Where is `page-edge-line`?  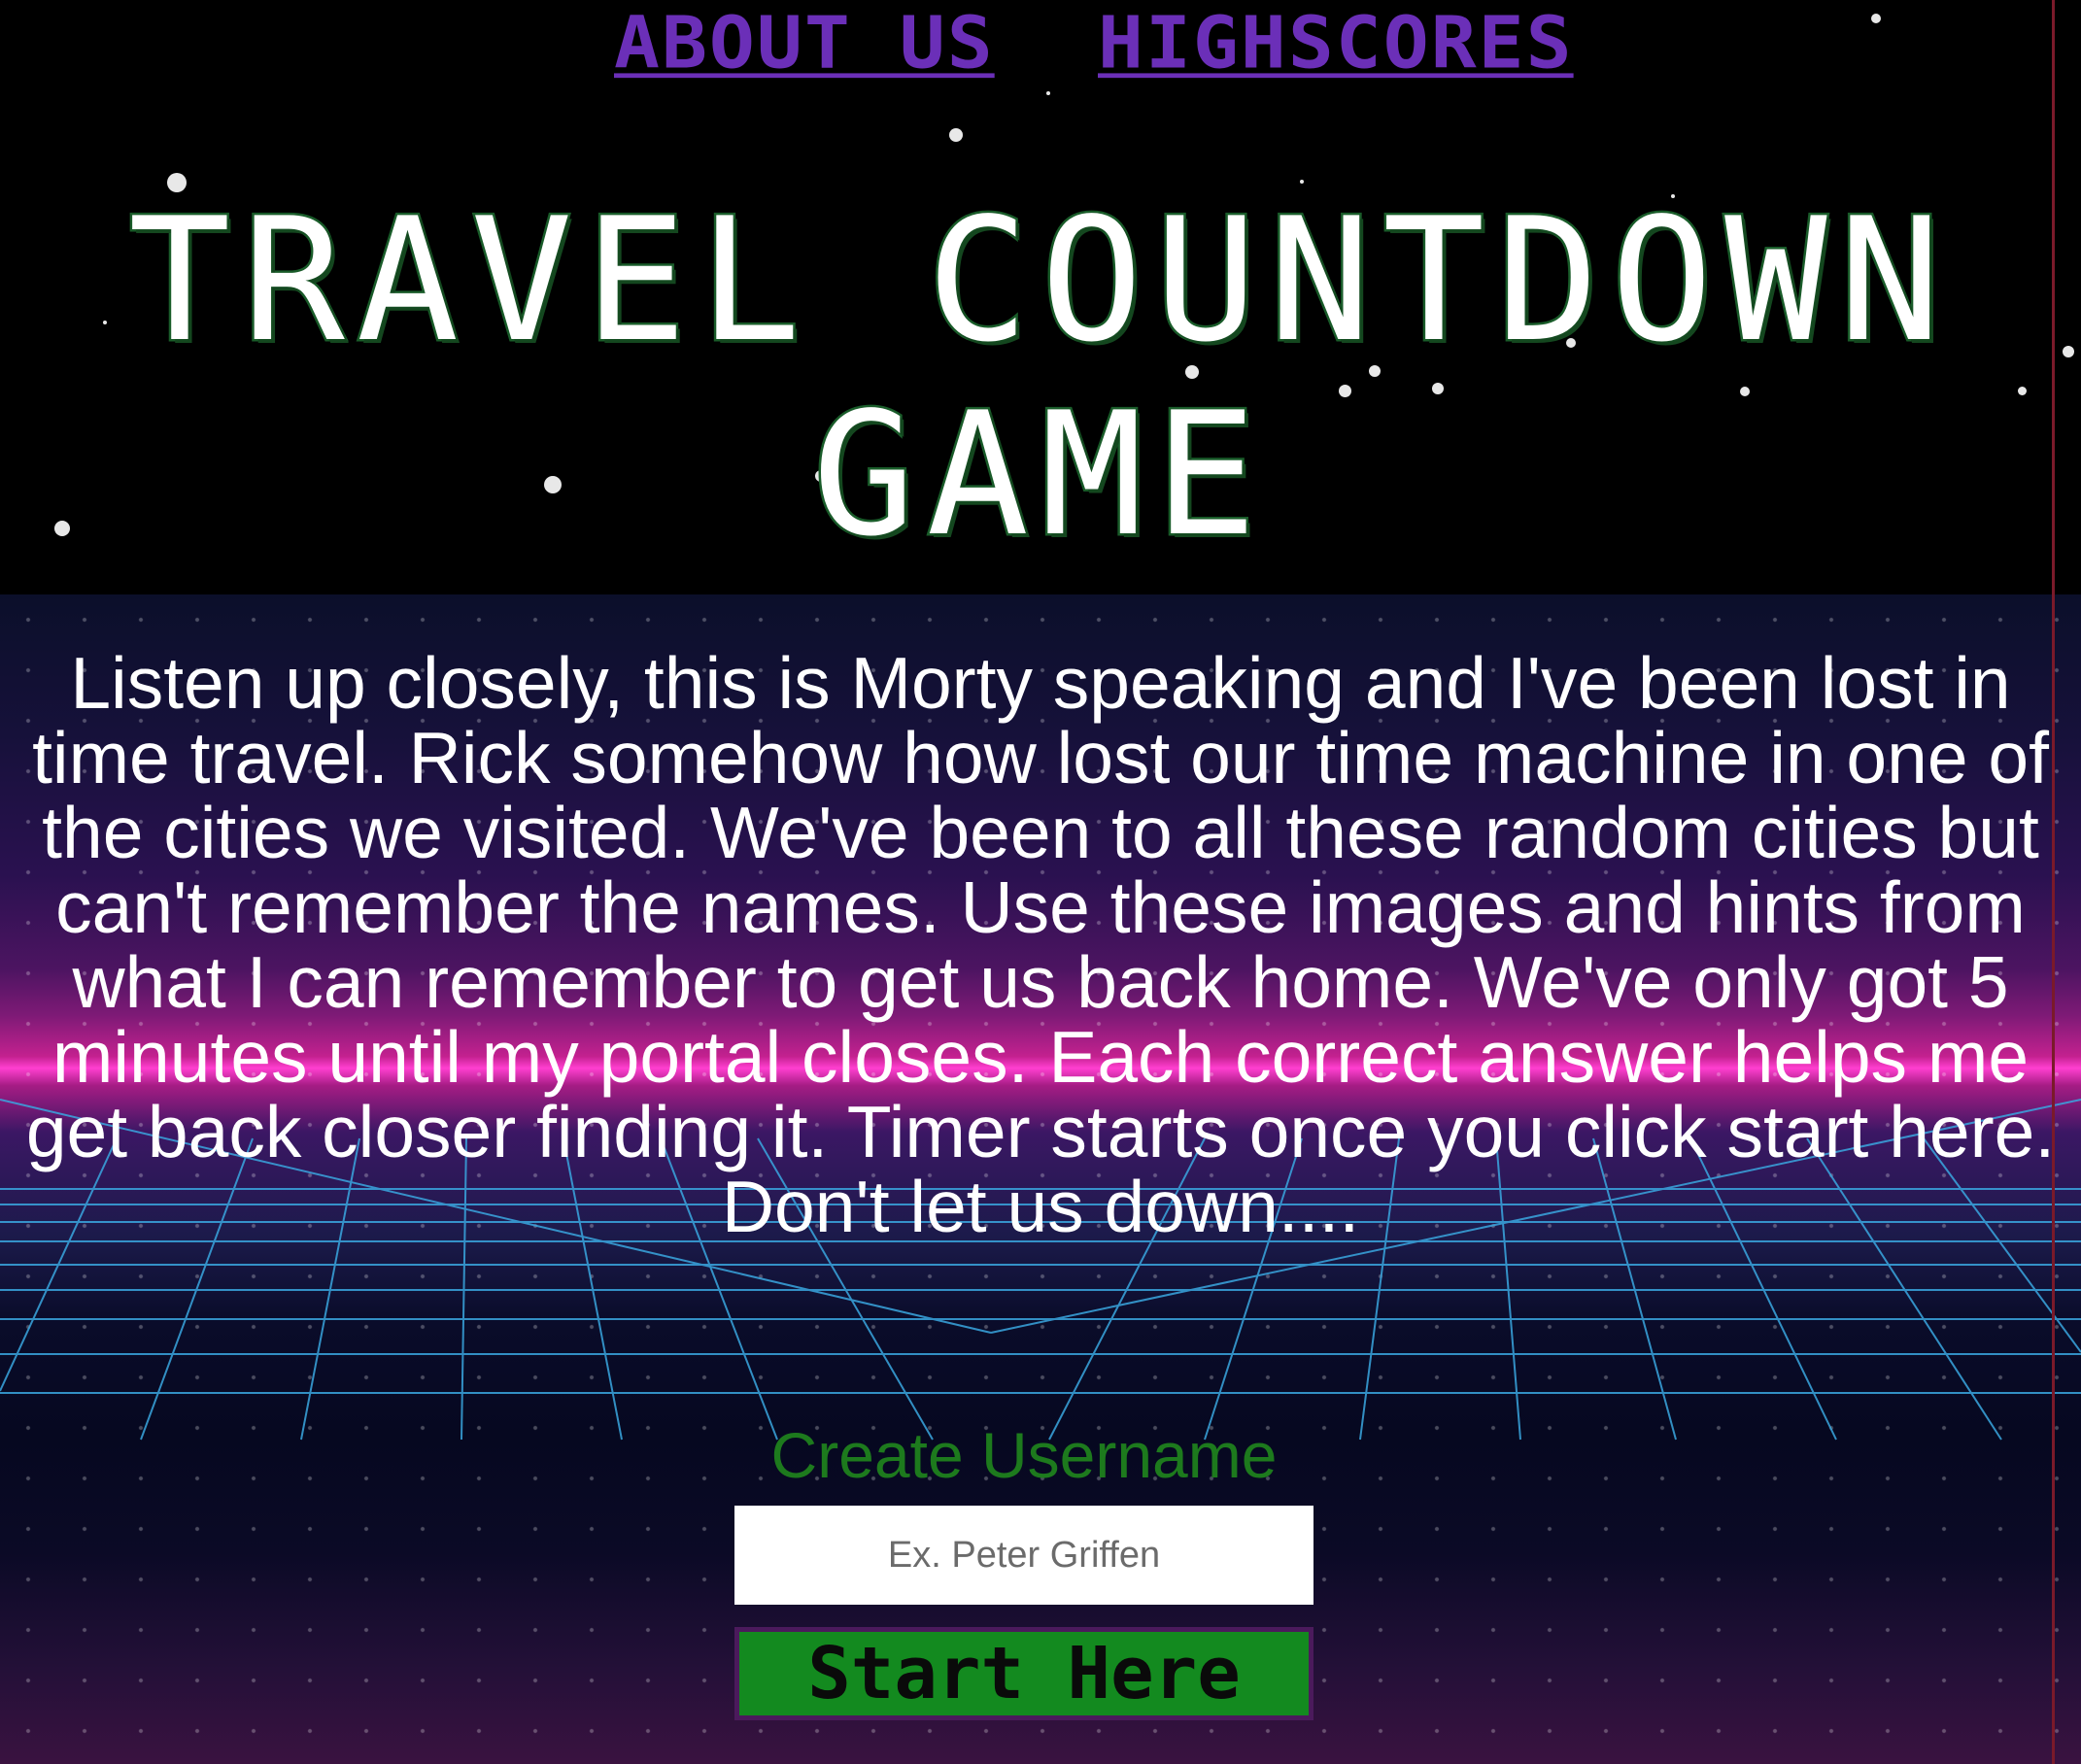 page-edge-line is located at coordinates (2053, 882).